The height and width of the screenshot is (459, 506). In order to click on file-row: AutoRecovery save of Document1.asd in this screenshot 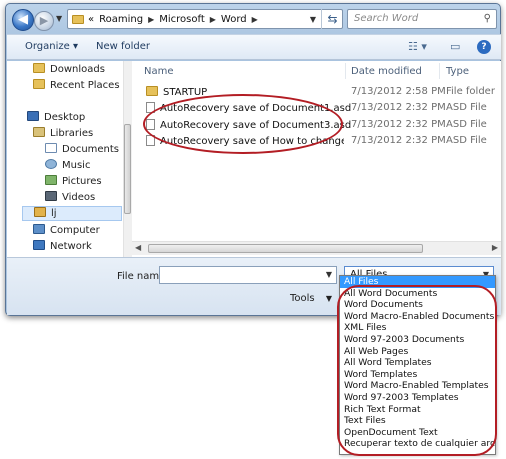, I will do `click(248, 108)`.